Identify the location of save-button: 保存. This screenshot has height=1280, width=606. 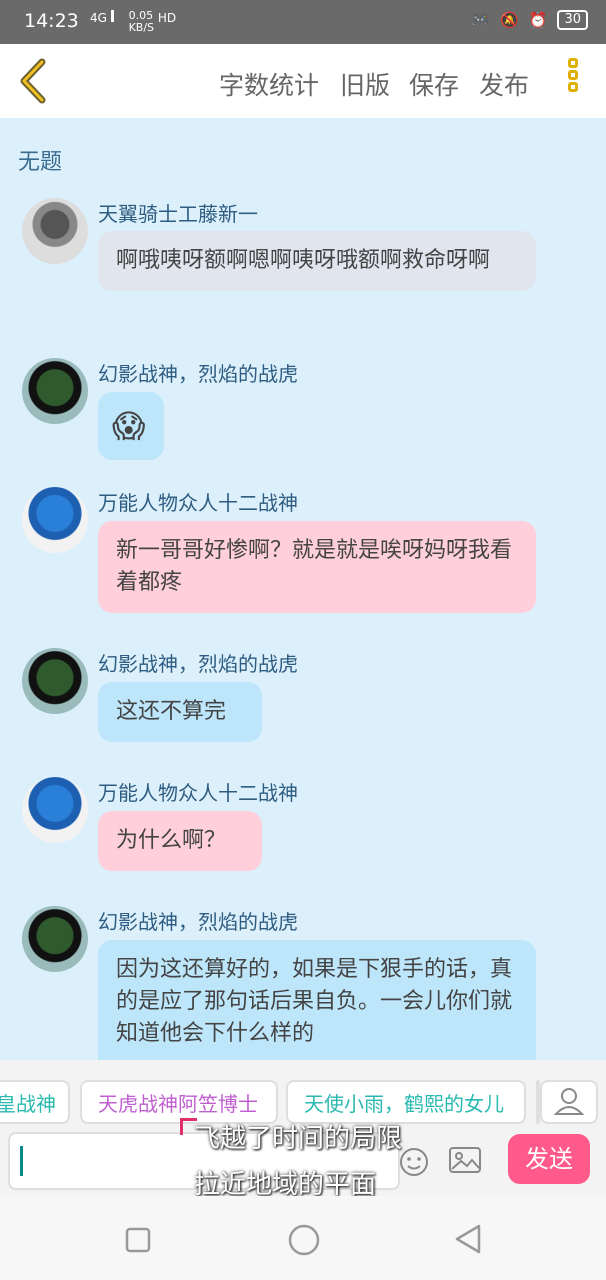
(434, 84).